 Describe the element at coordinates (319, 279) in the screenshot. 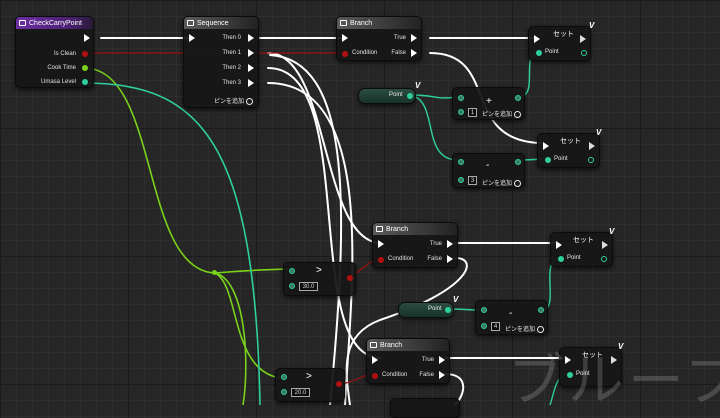

I see `greater-than-node: > 30.0` at that location.